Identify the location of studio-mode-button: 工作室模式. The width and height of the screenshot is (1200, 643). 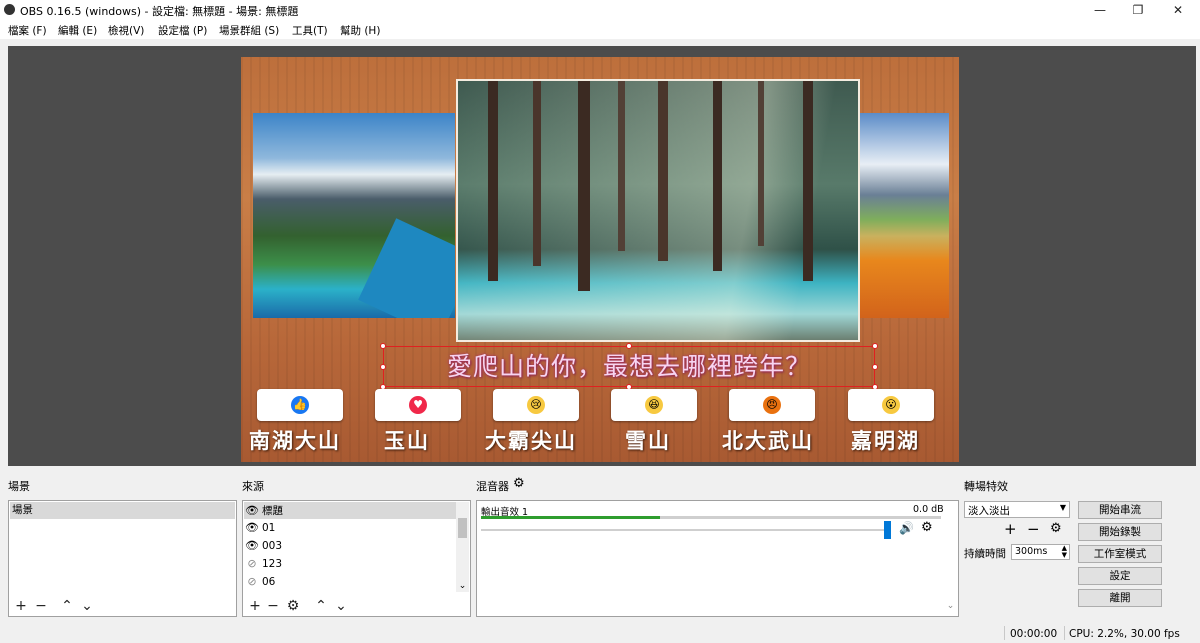
(1120, 554).